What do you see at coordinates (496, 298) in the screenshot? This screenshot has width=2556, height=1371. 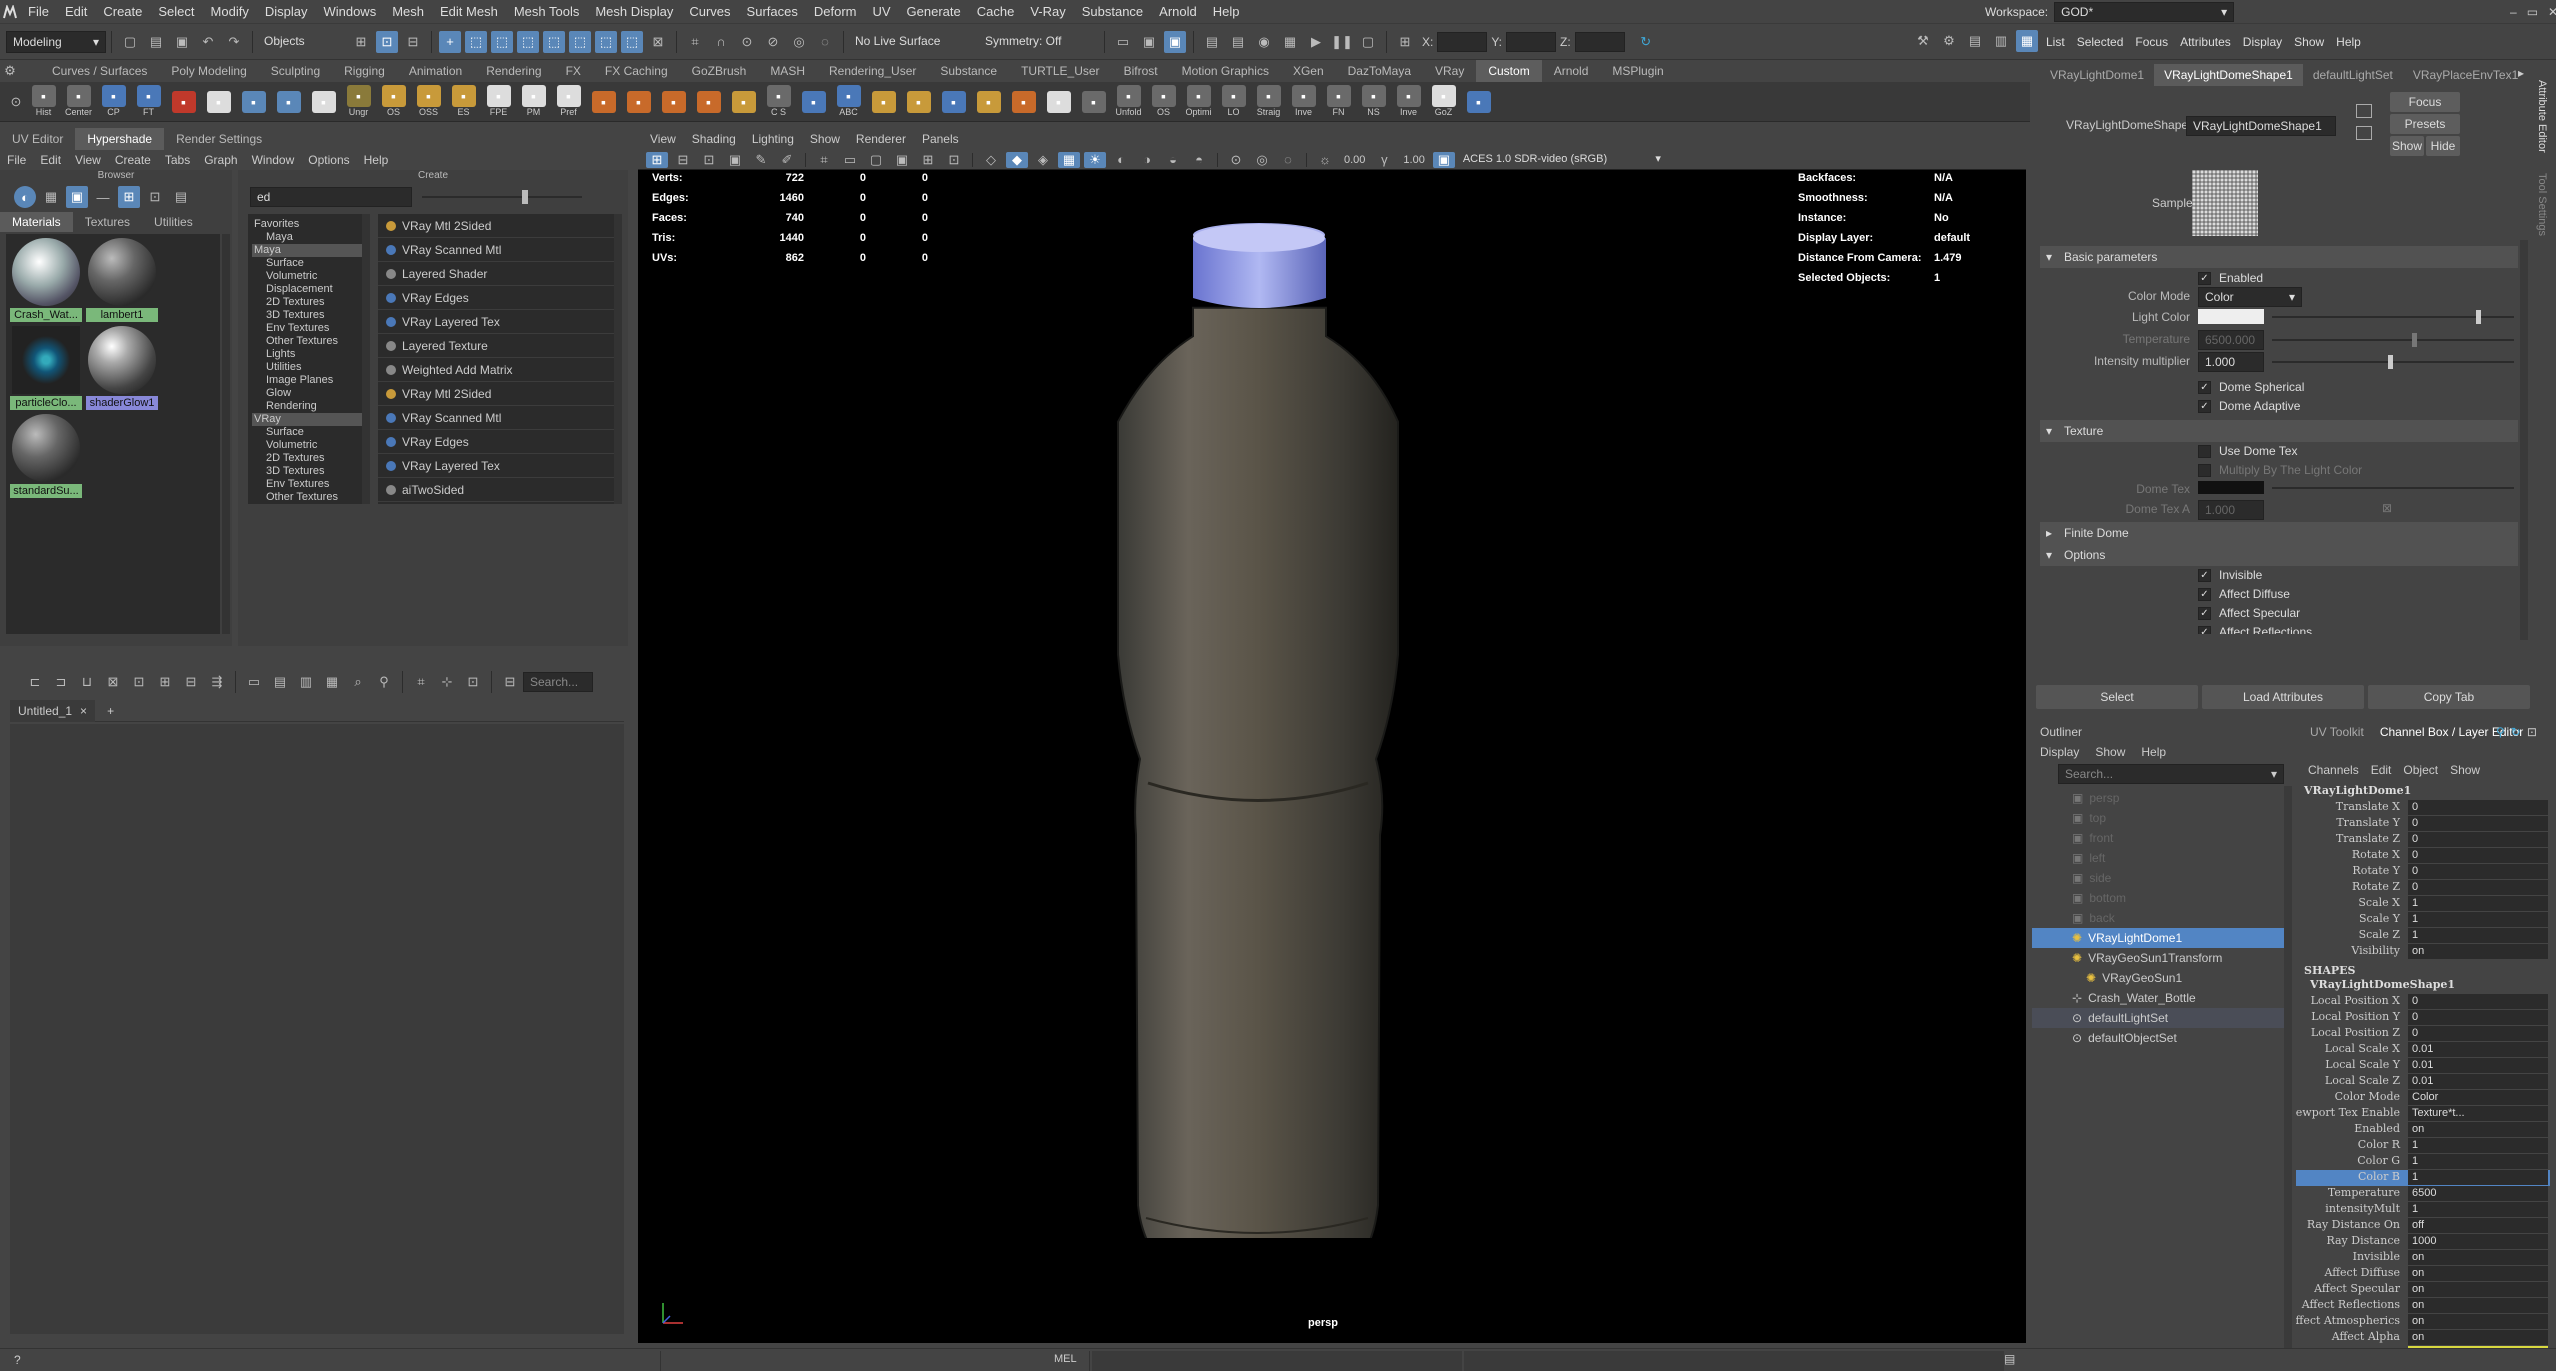 I see `create-item: VRay Edges` at bounding box center [496, 298].